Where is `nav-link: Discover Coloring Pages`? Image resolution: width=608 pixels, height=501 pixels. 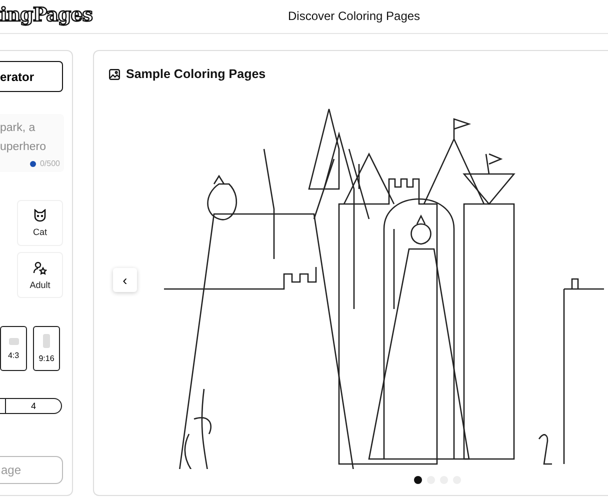
nav-link: Discover Coloring Pages is located at coordinates (354, 16).